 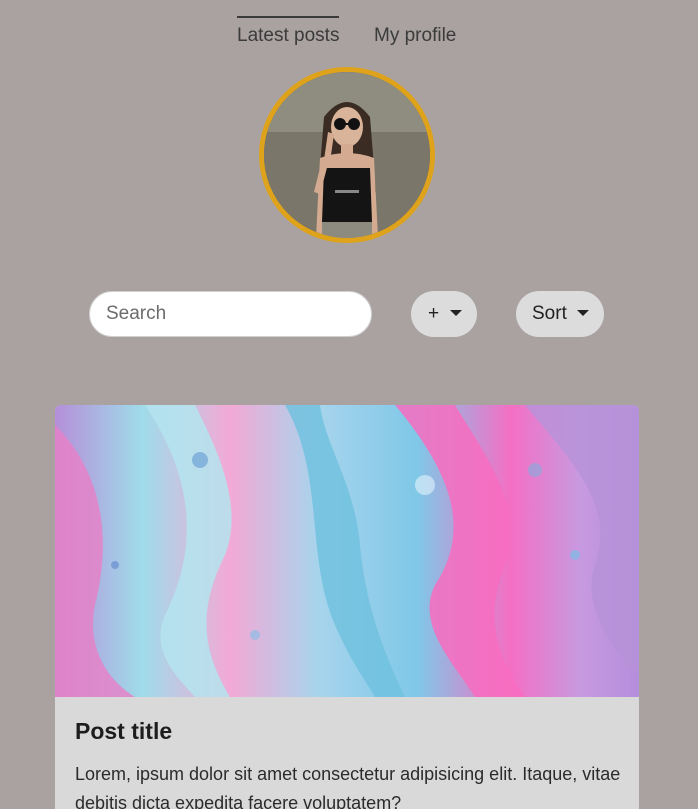 I want to click on tab-latest-posts: Latest posts, so click(x=288, y=34).